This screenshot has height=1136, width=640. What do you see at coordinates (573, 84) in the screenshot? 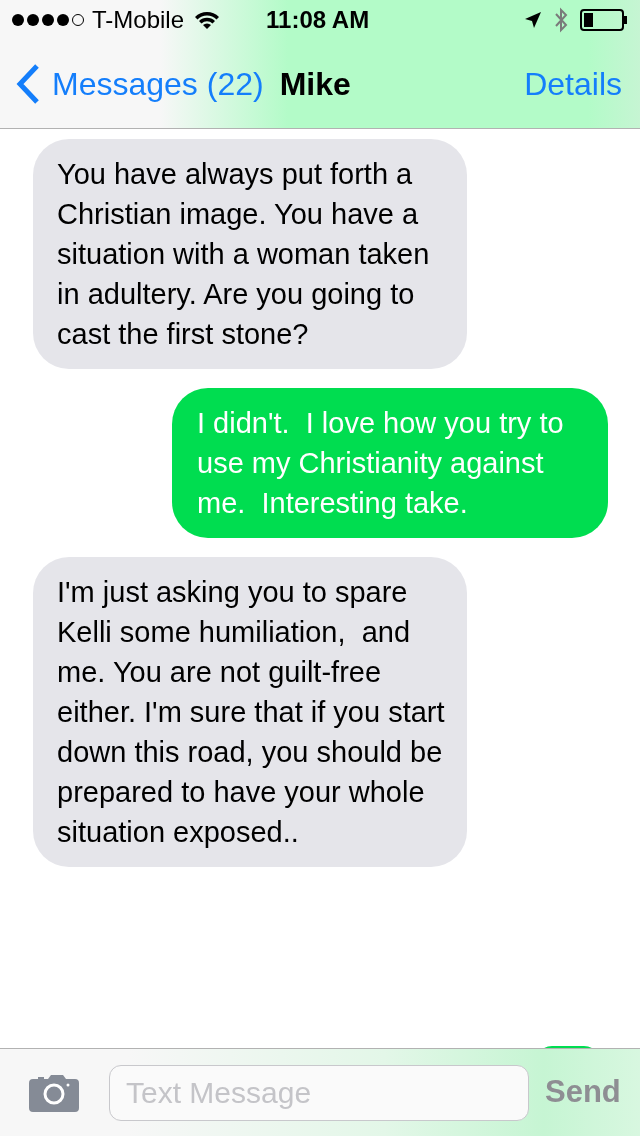
I see `details-button: Details` at bounding box center [573, 84].